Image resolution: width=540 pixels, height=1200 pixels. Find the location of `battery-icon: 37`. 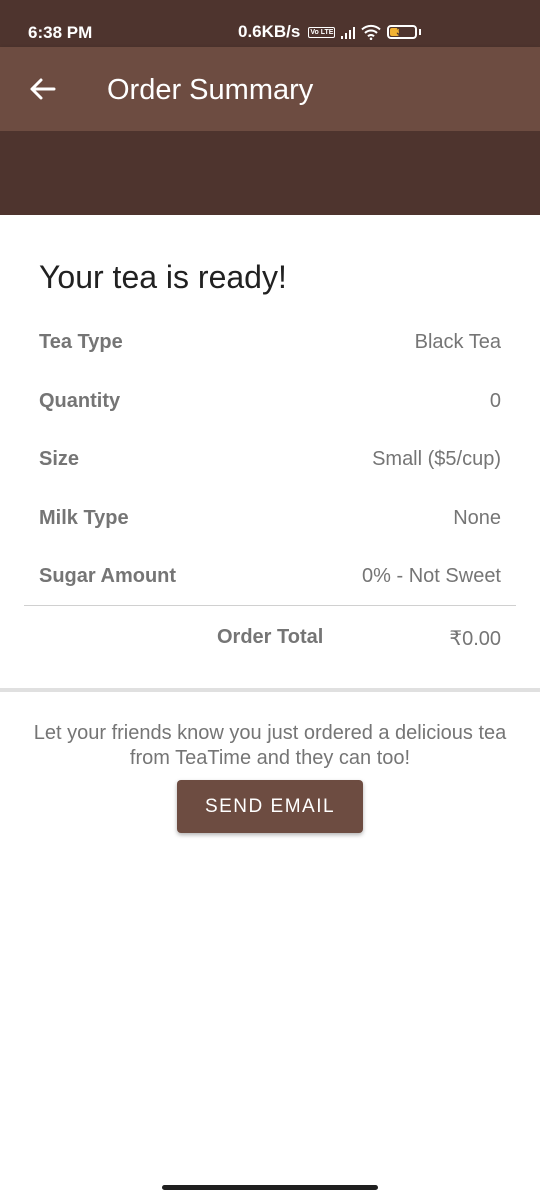

battery-icon: 37 is located at coordinates (402, 32).